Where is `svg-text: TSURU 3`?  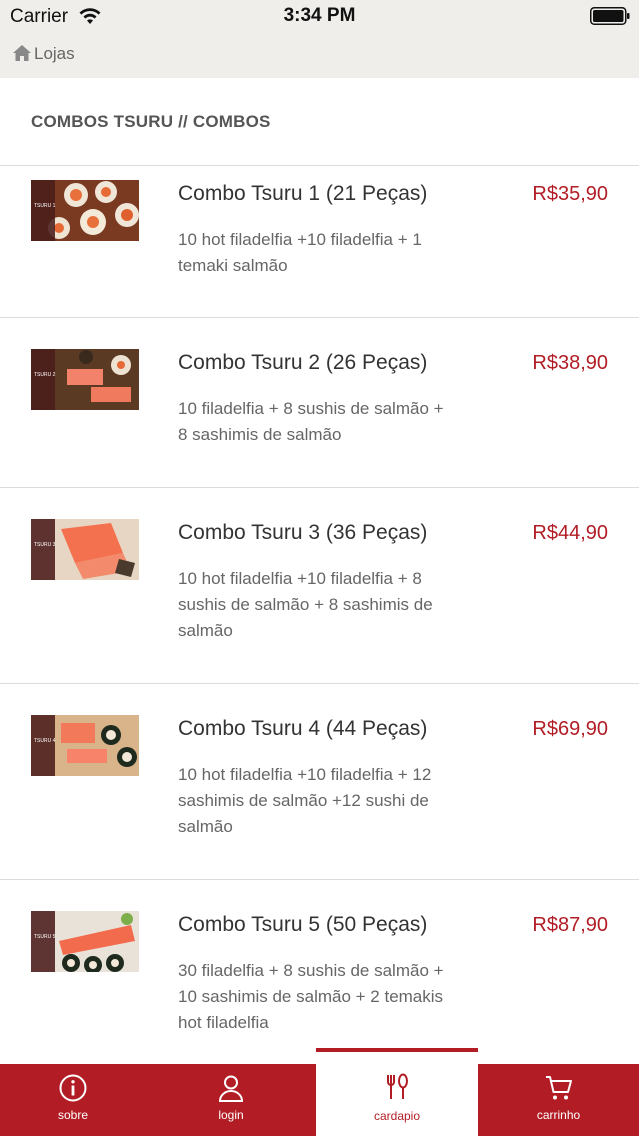 svg-text: TSURU 3 is located at coordinates (45, 545).